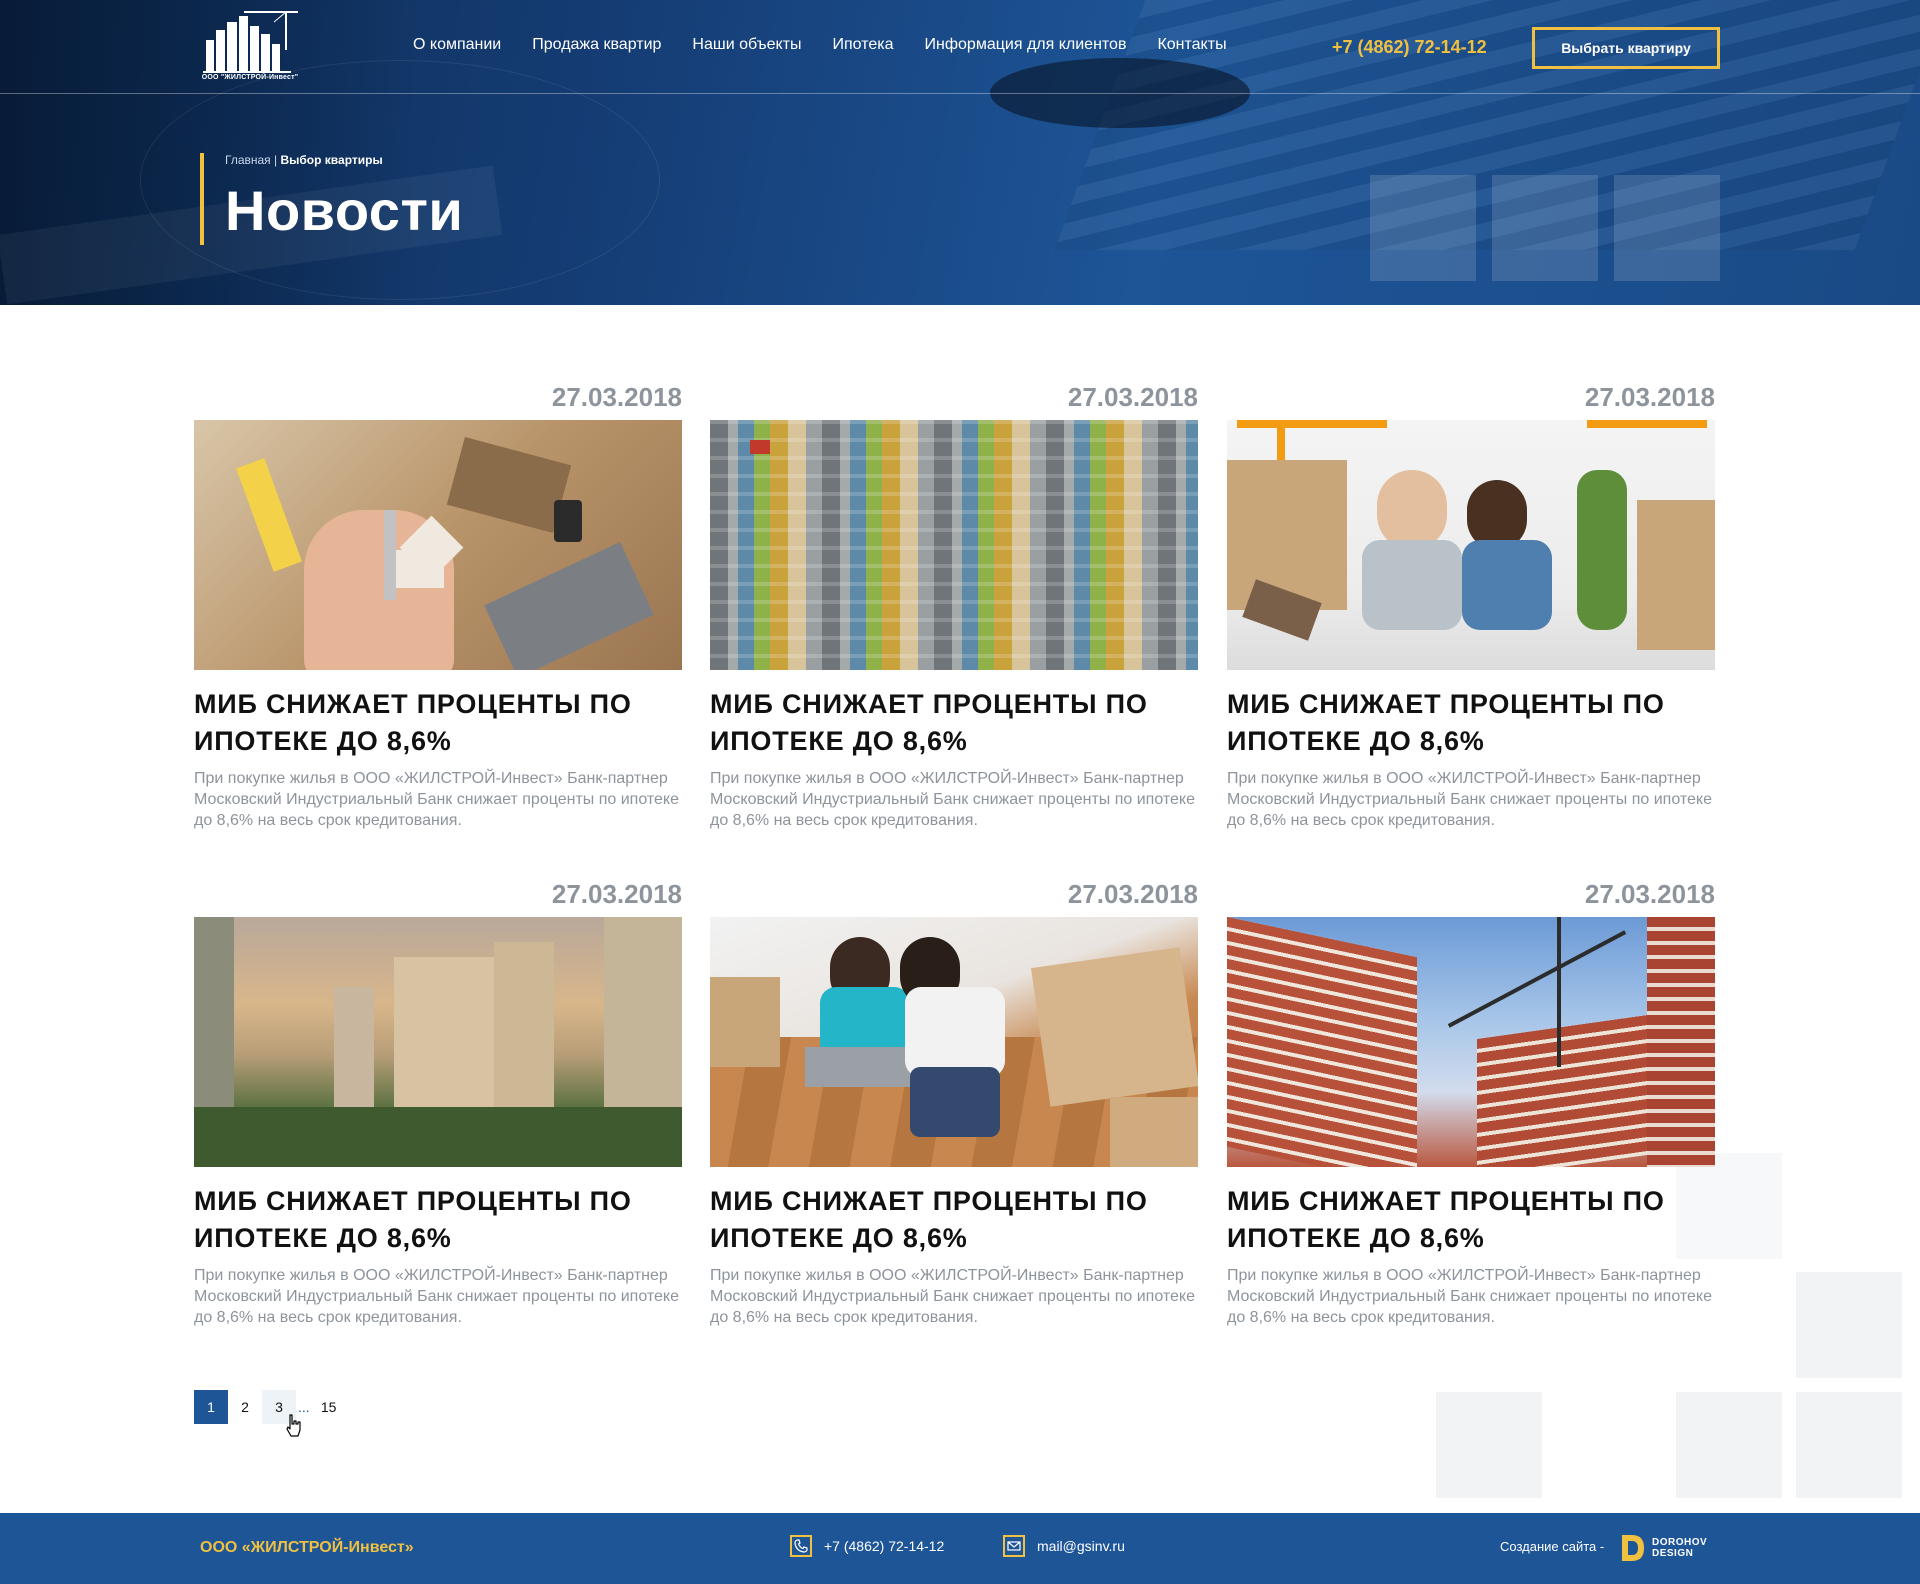  What do you see at coordinates (1633, 1548) in the screenshot?
I see `dorohov-logo-icon` at bounding box center [1633, 1548].